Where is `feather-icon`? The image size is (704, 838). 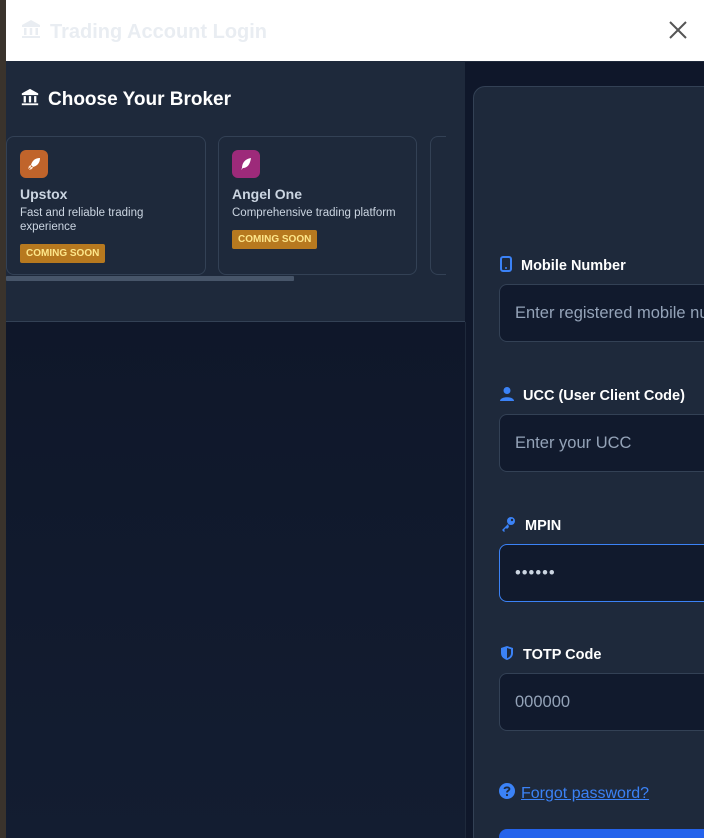 feather-icon is located at coordinates (246, 164).